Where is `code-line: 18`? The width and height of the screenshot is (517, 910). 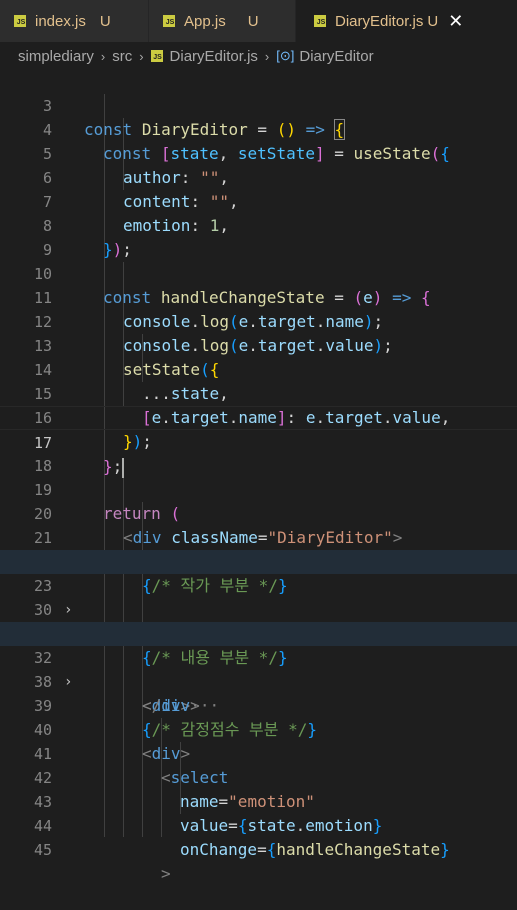 code-line: 18 is located at coordinates (258, 452).